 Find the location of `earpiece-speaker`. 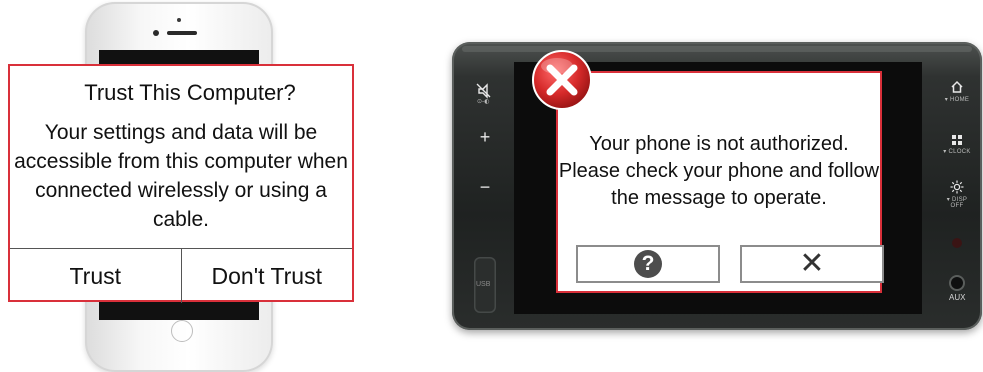

earpiece-speaker is located at coordinates (182, 33).